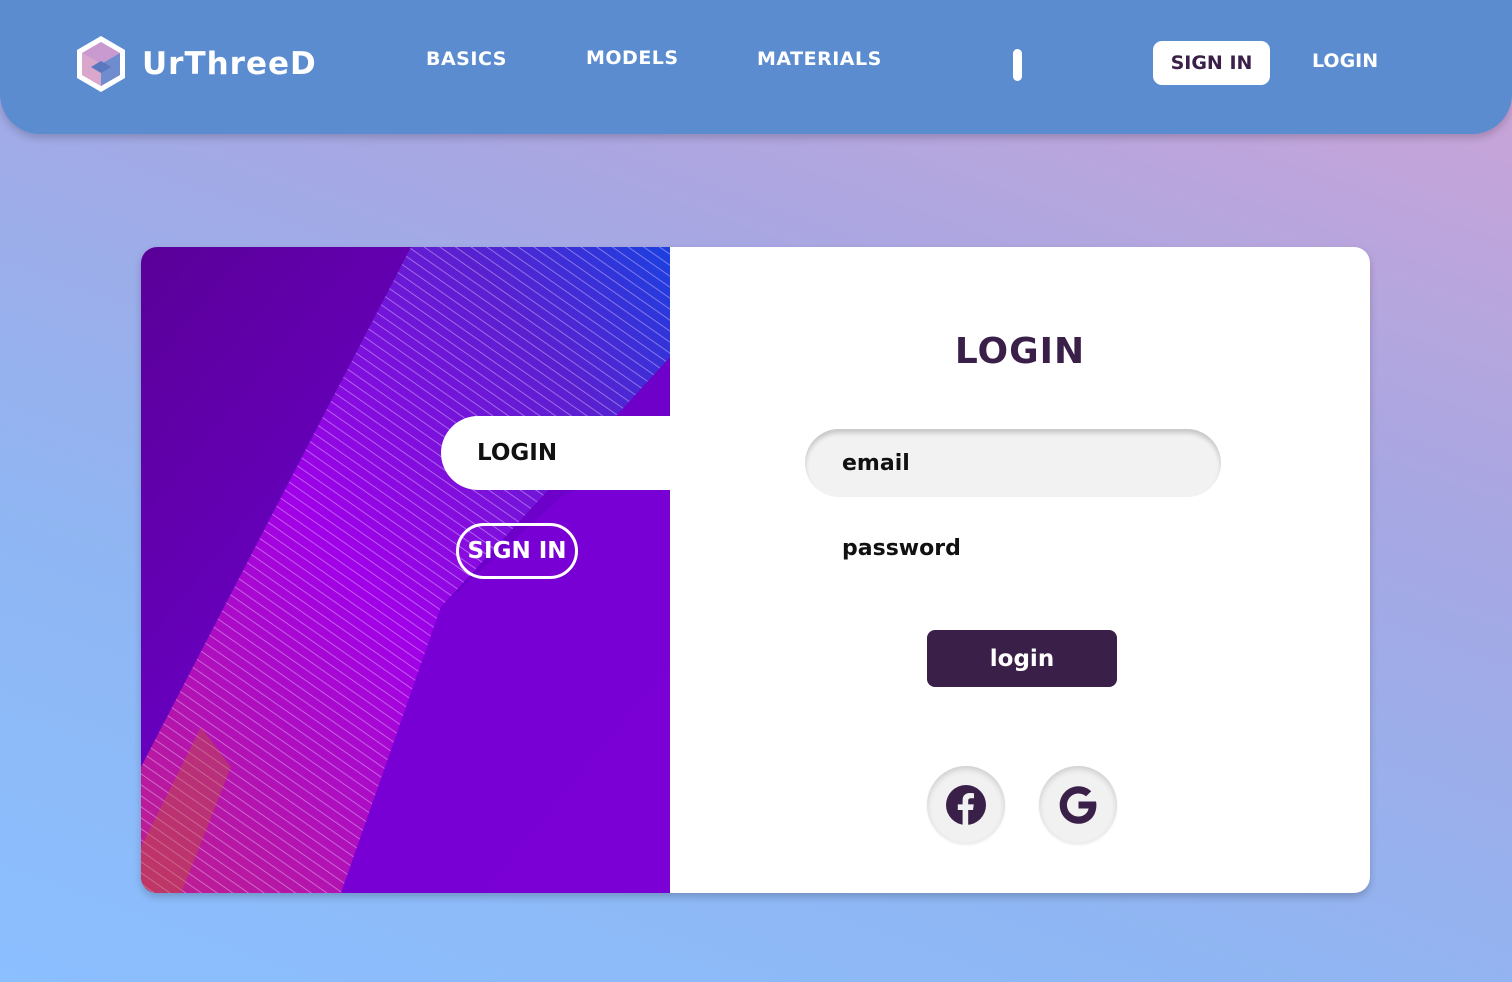  I want to click on nav-link-materials: MATERIALS, so click(819, 59).